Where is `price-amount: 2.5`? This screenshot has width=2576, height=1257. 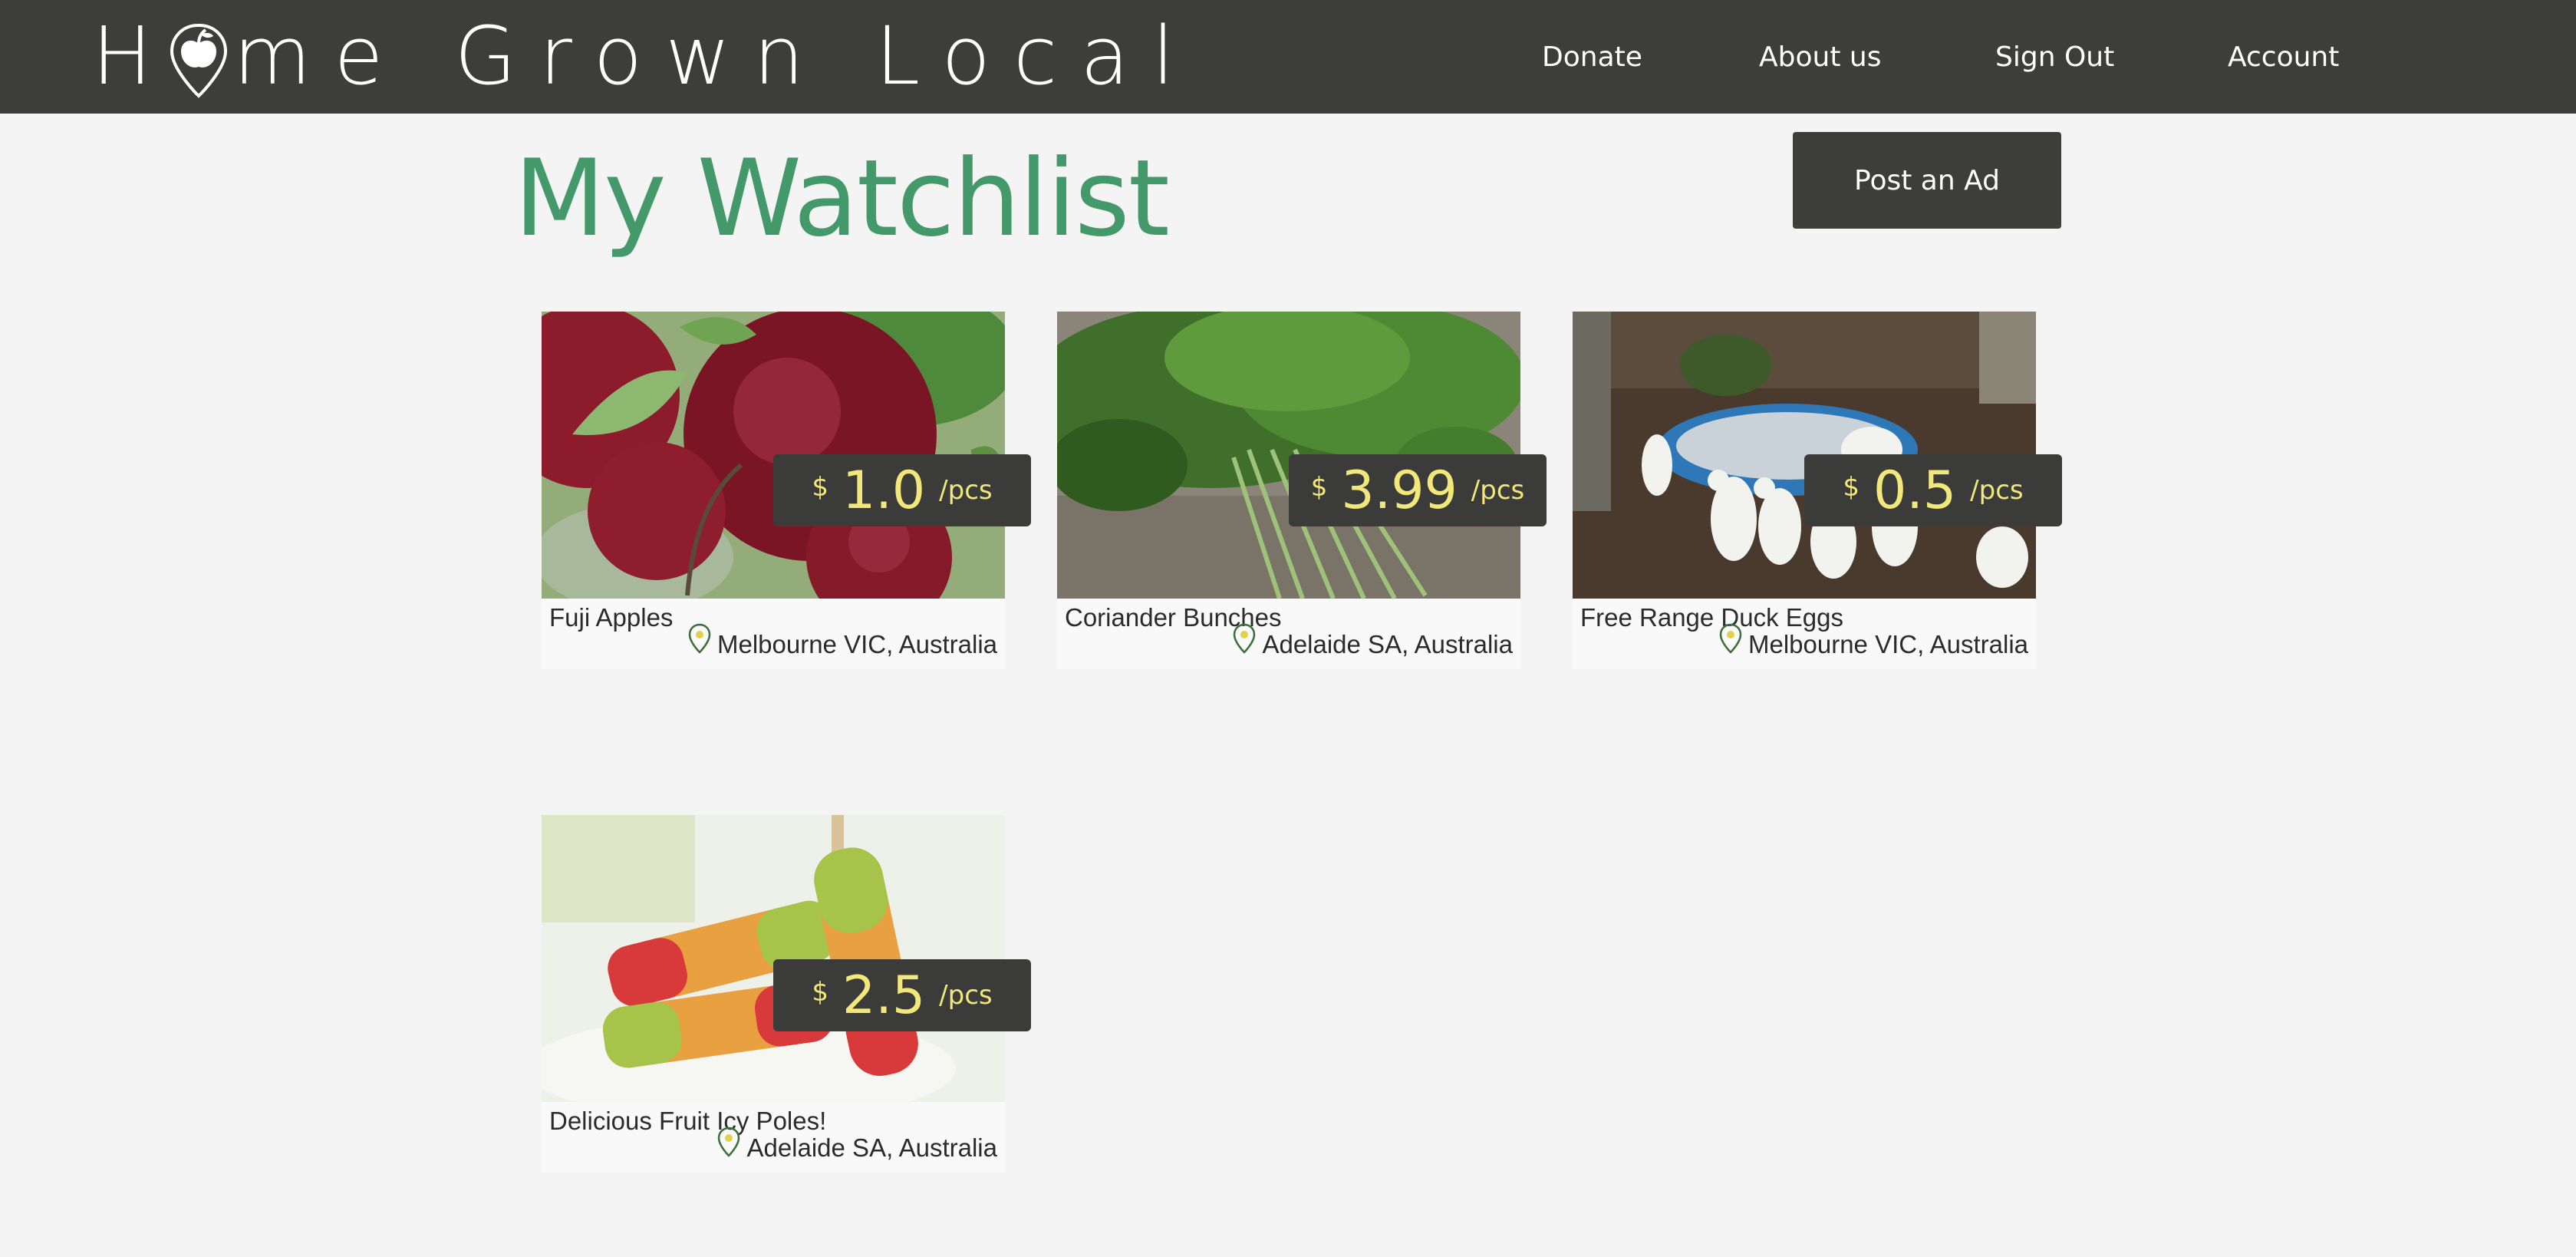
price-amount: 2.5 is located at coordinates (884, 995).